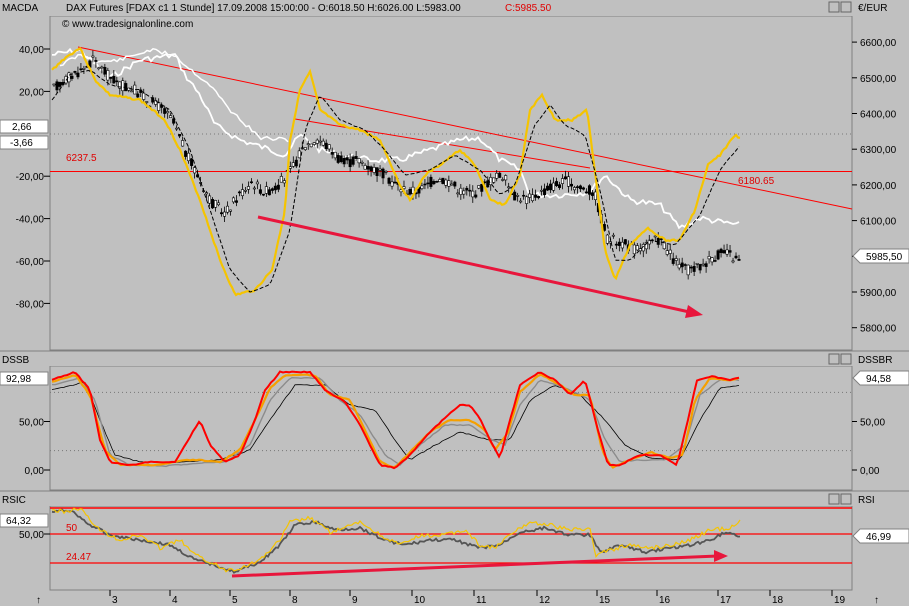 The width and height of the screenshot is (909, 606). Describe the element at coordinates (14, 500) in the screenshot. I see `rsic-panel-label: RSIC` at that location.